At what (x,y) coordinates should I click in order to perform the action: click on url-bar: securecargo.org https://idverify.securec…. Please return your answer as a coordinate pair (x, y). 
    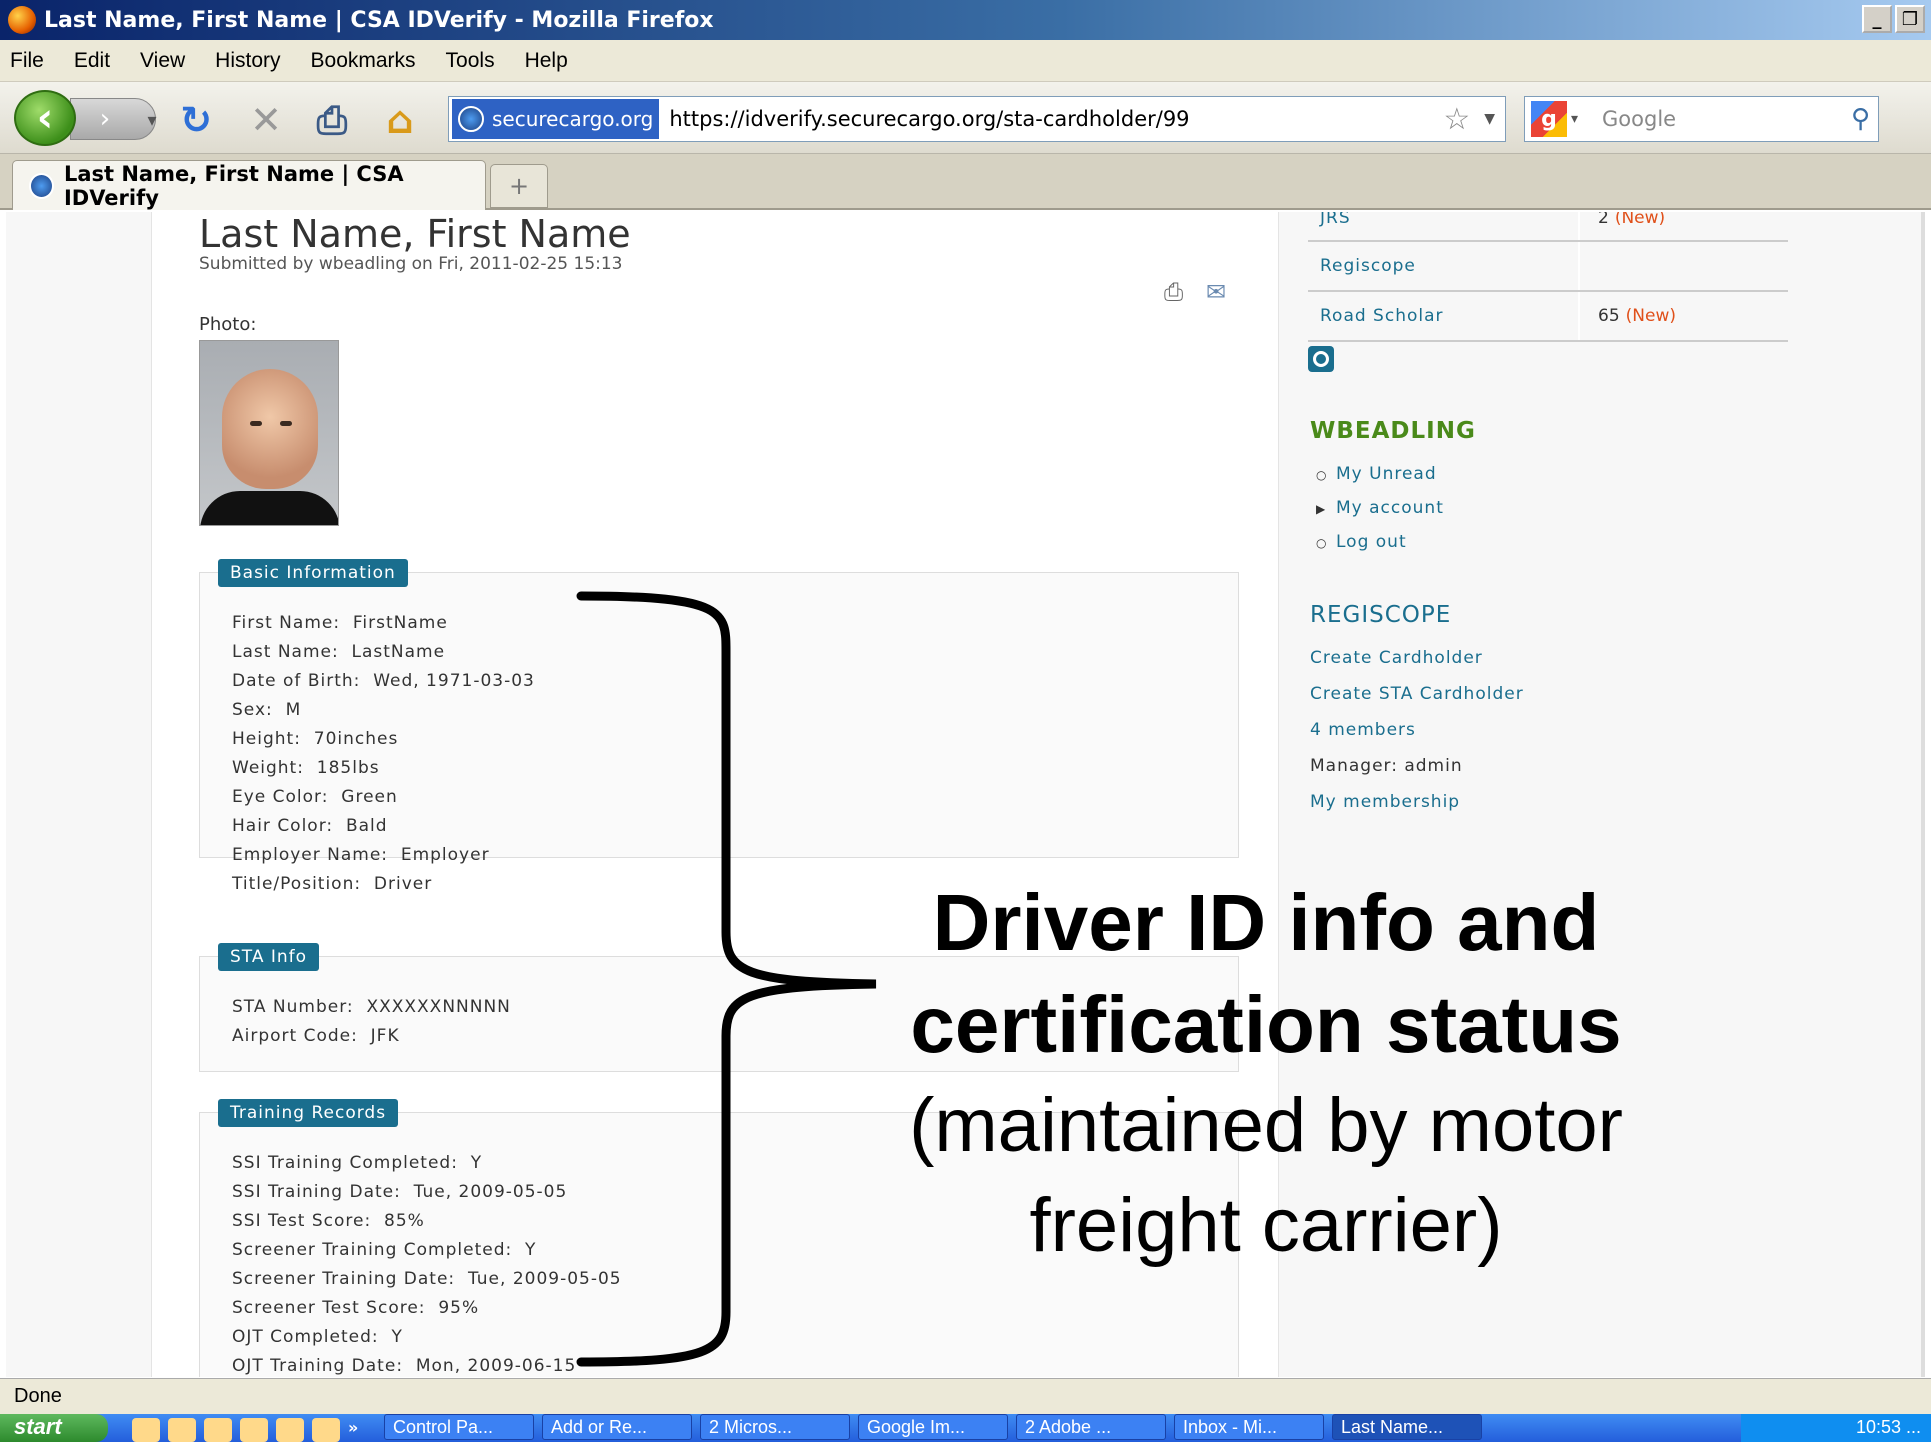
    Looking at the image, I should click on (977, 119).